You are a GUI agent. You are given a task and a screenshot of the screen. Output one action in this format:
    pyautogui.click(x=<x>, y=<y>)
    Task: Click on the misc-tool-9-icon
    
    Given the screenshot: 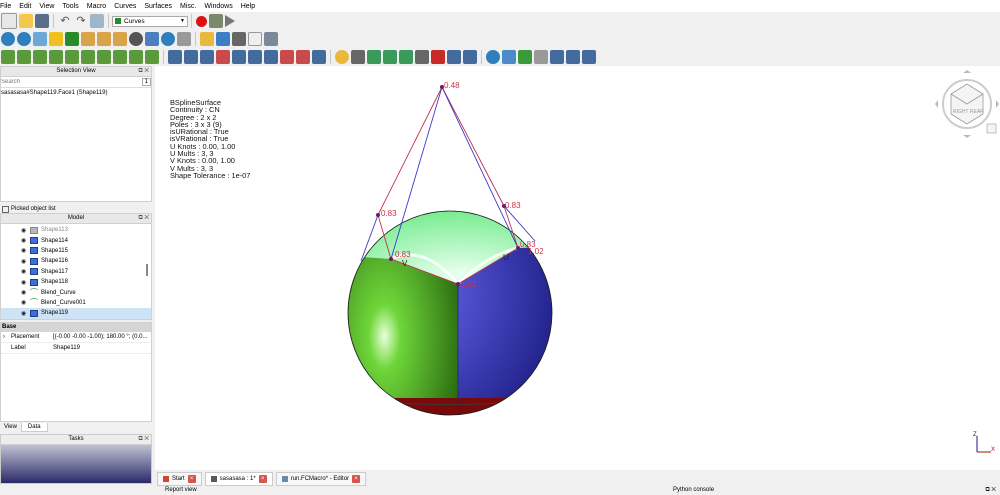 What is the action you would take?
    pyautogui.click(x=470, y=57)
    